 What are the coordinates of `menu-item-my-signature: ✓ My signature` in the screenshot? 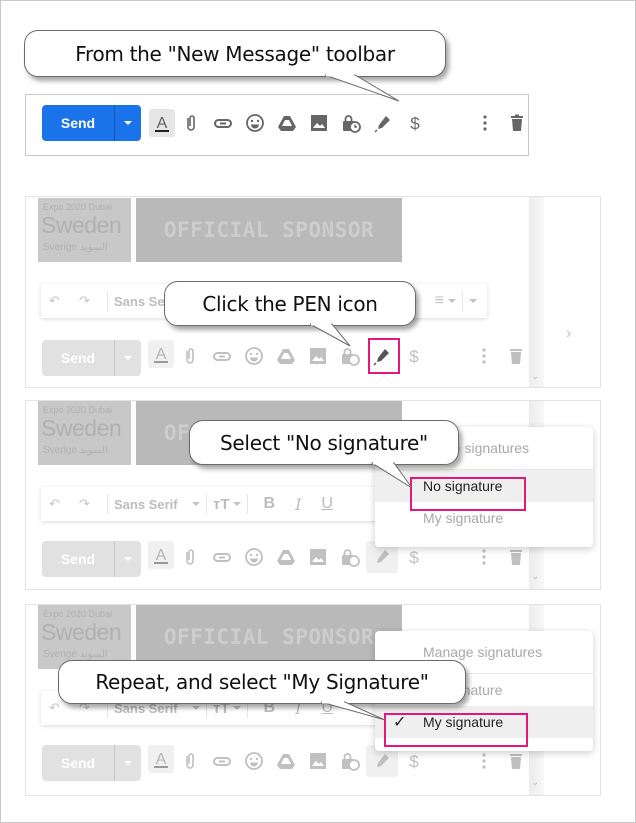 It's located at (484, 722).